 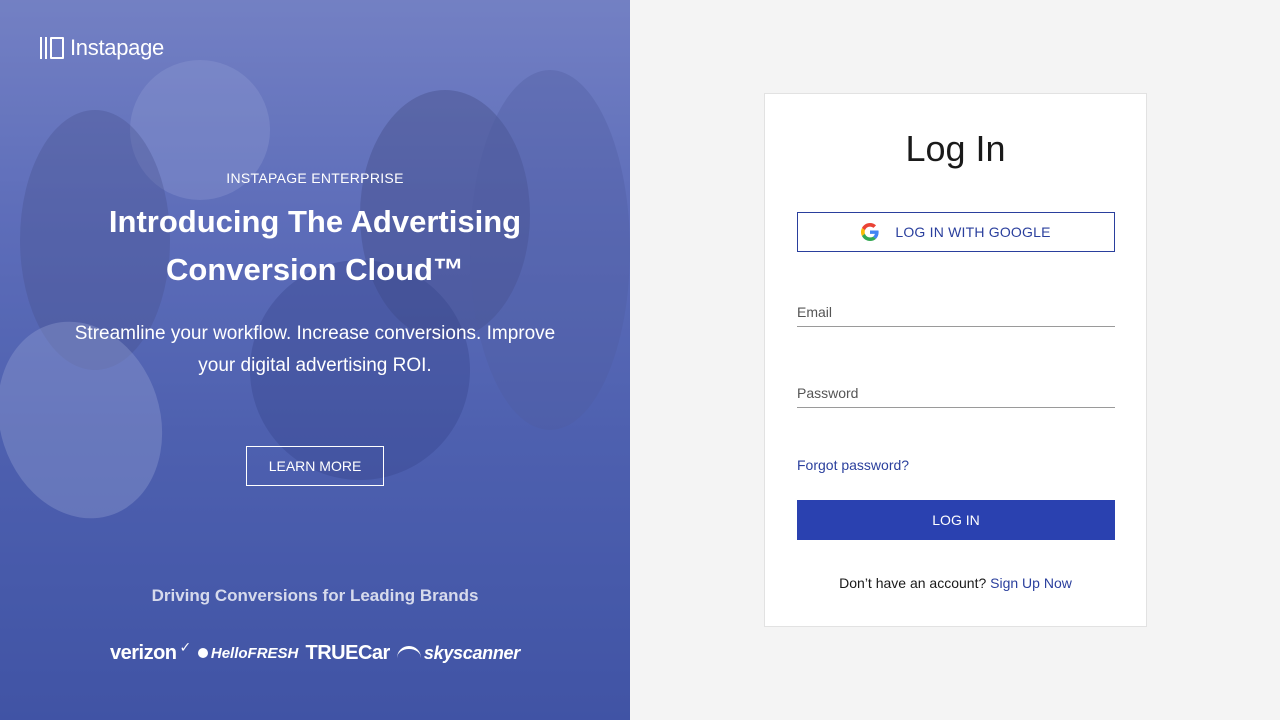 I want to click on page-title: Log In, so click(x=955, y=148).